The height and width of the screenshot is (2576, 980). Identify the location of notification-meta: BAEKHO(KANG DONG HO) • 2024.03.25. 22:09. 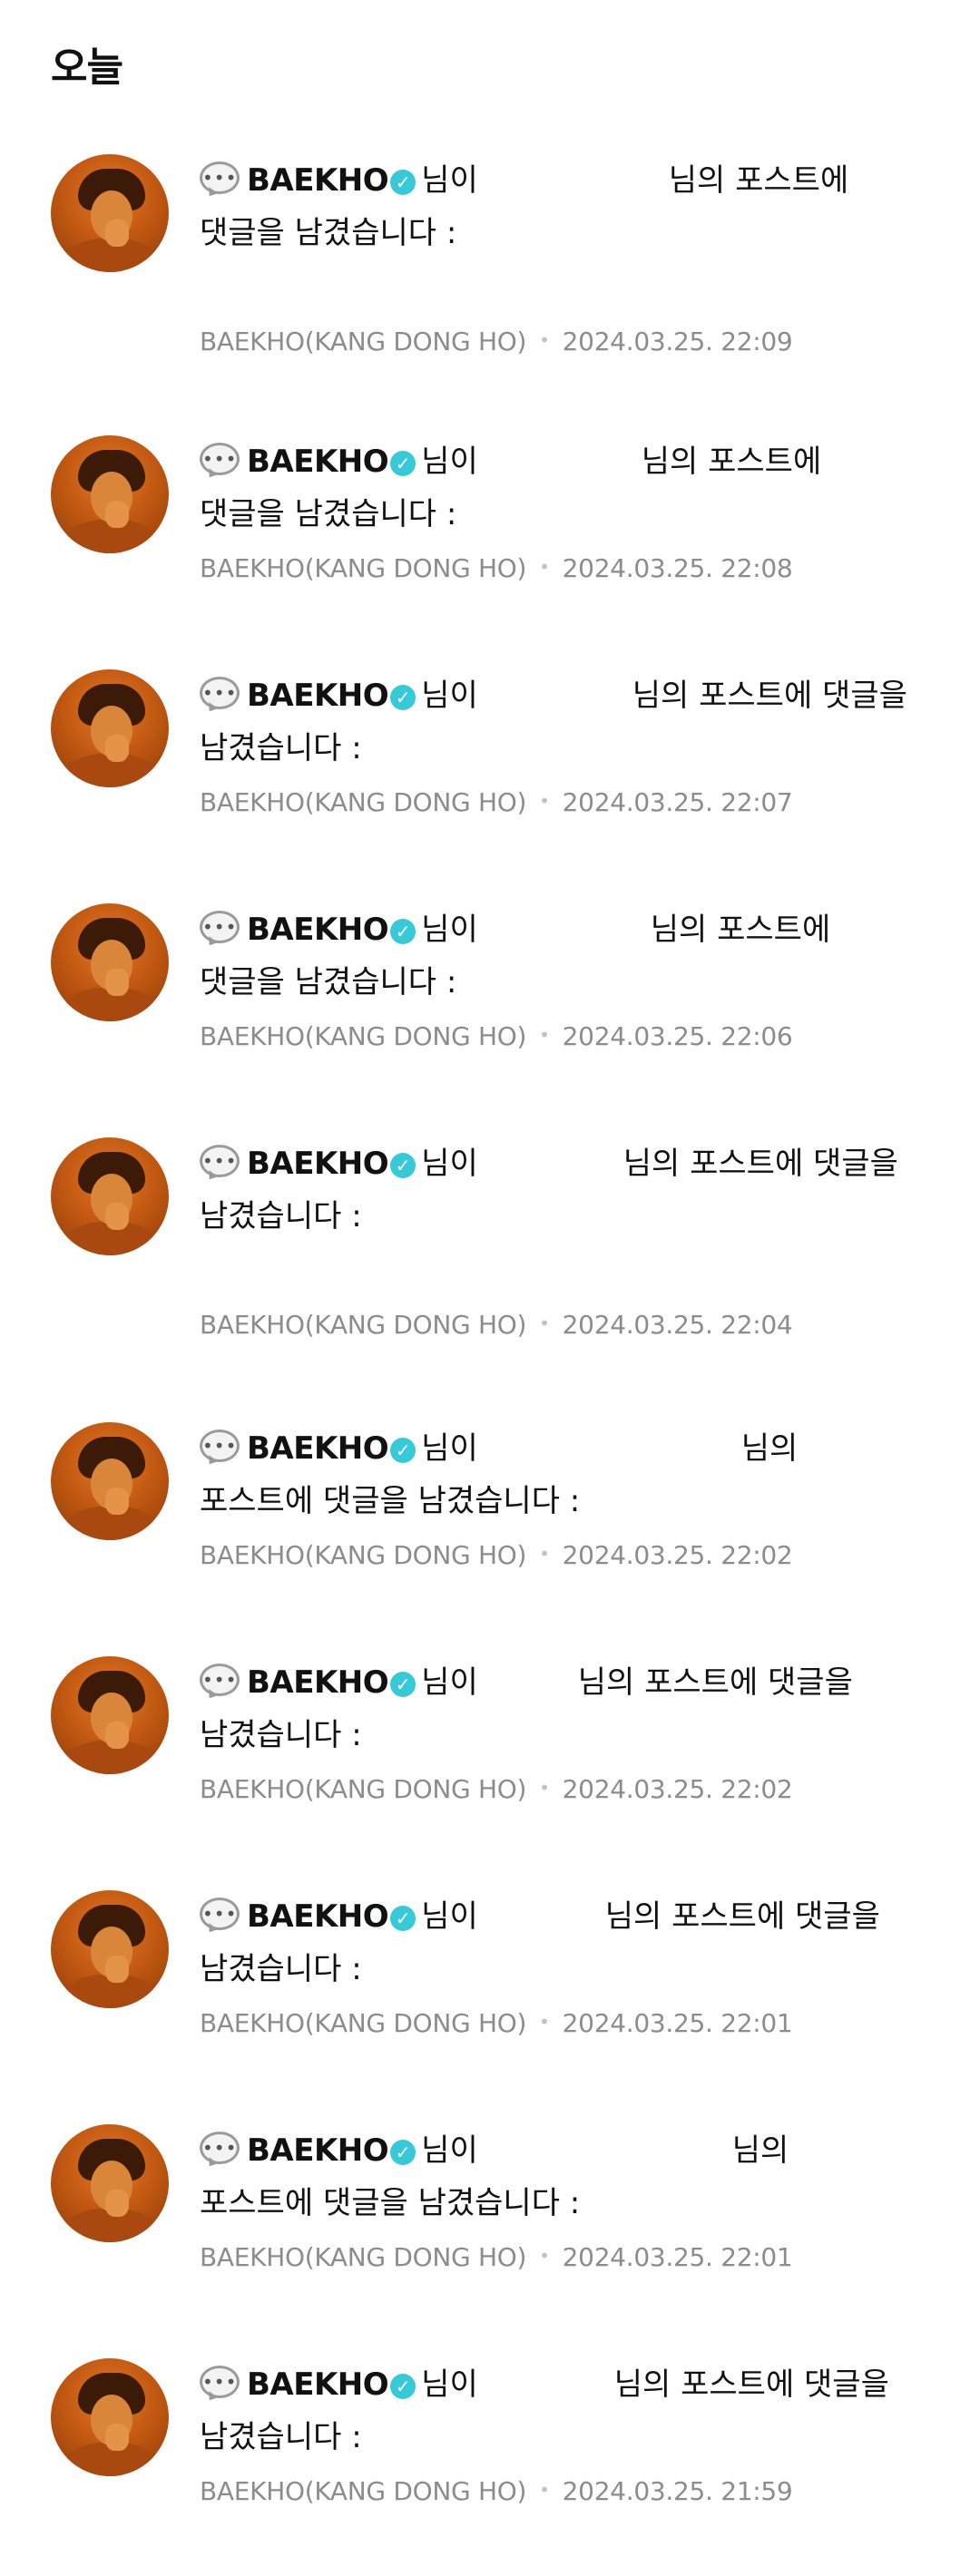
(496, 341).